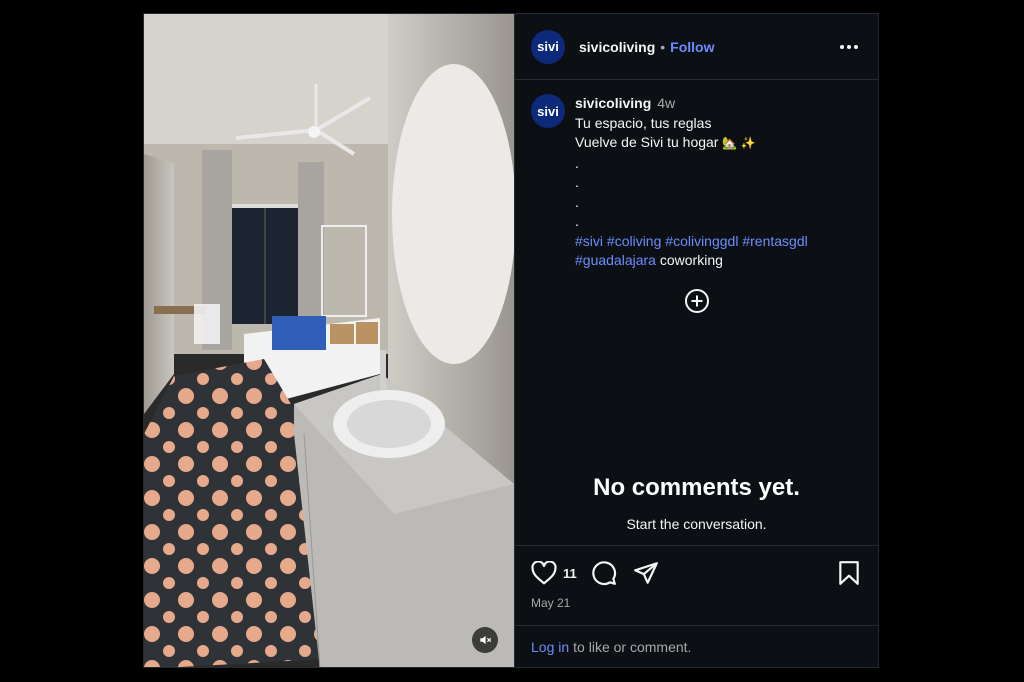 Image resolution: width=1024 pixels, height=682 pixels. Describe the element at coordinates (696, 487) in the screenshot. I see `empty-comments-title: No comments yet.` at that location.